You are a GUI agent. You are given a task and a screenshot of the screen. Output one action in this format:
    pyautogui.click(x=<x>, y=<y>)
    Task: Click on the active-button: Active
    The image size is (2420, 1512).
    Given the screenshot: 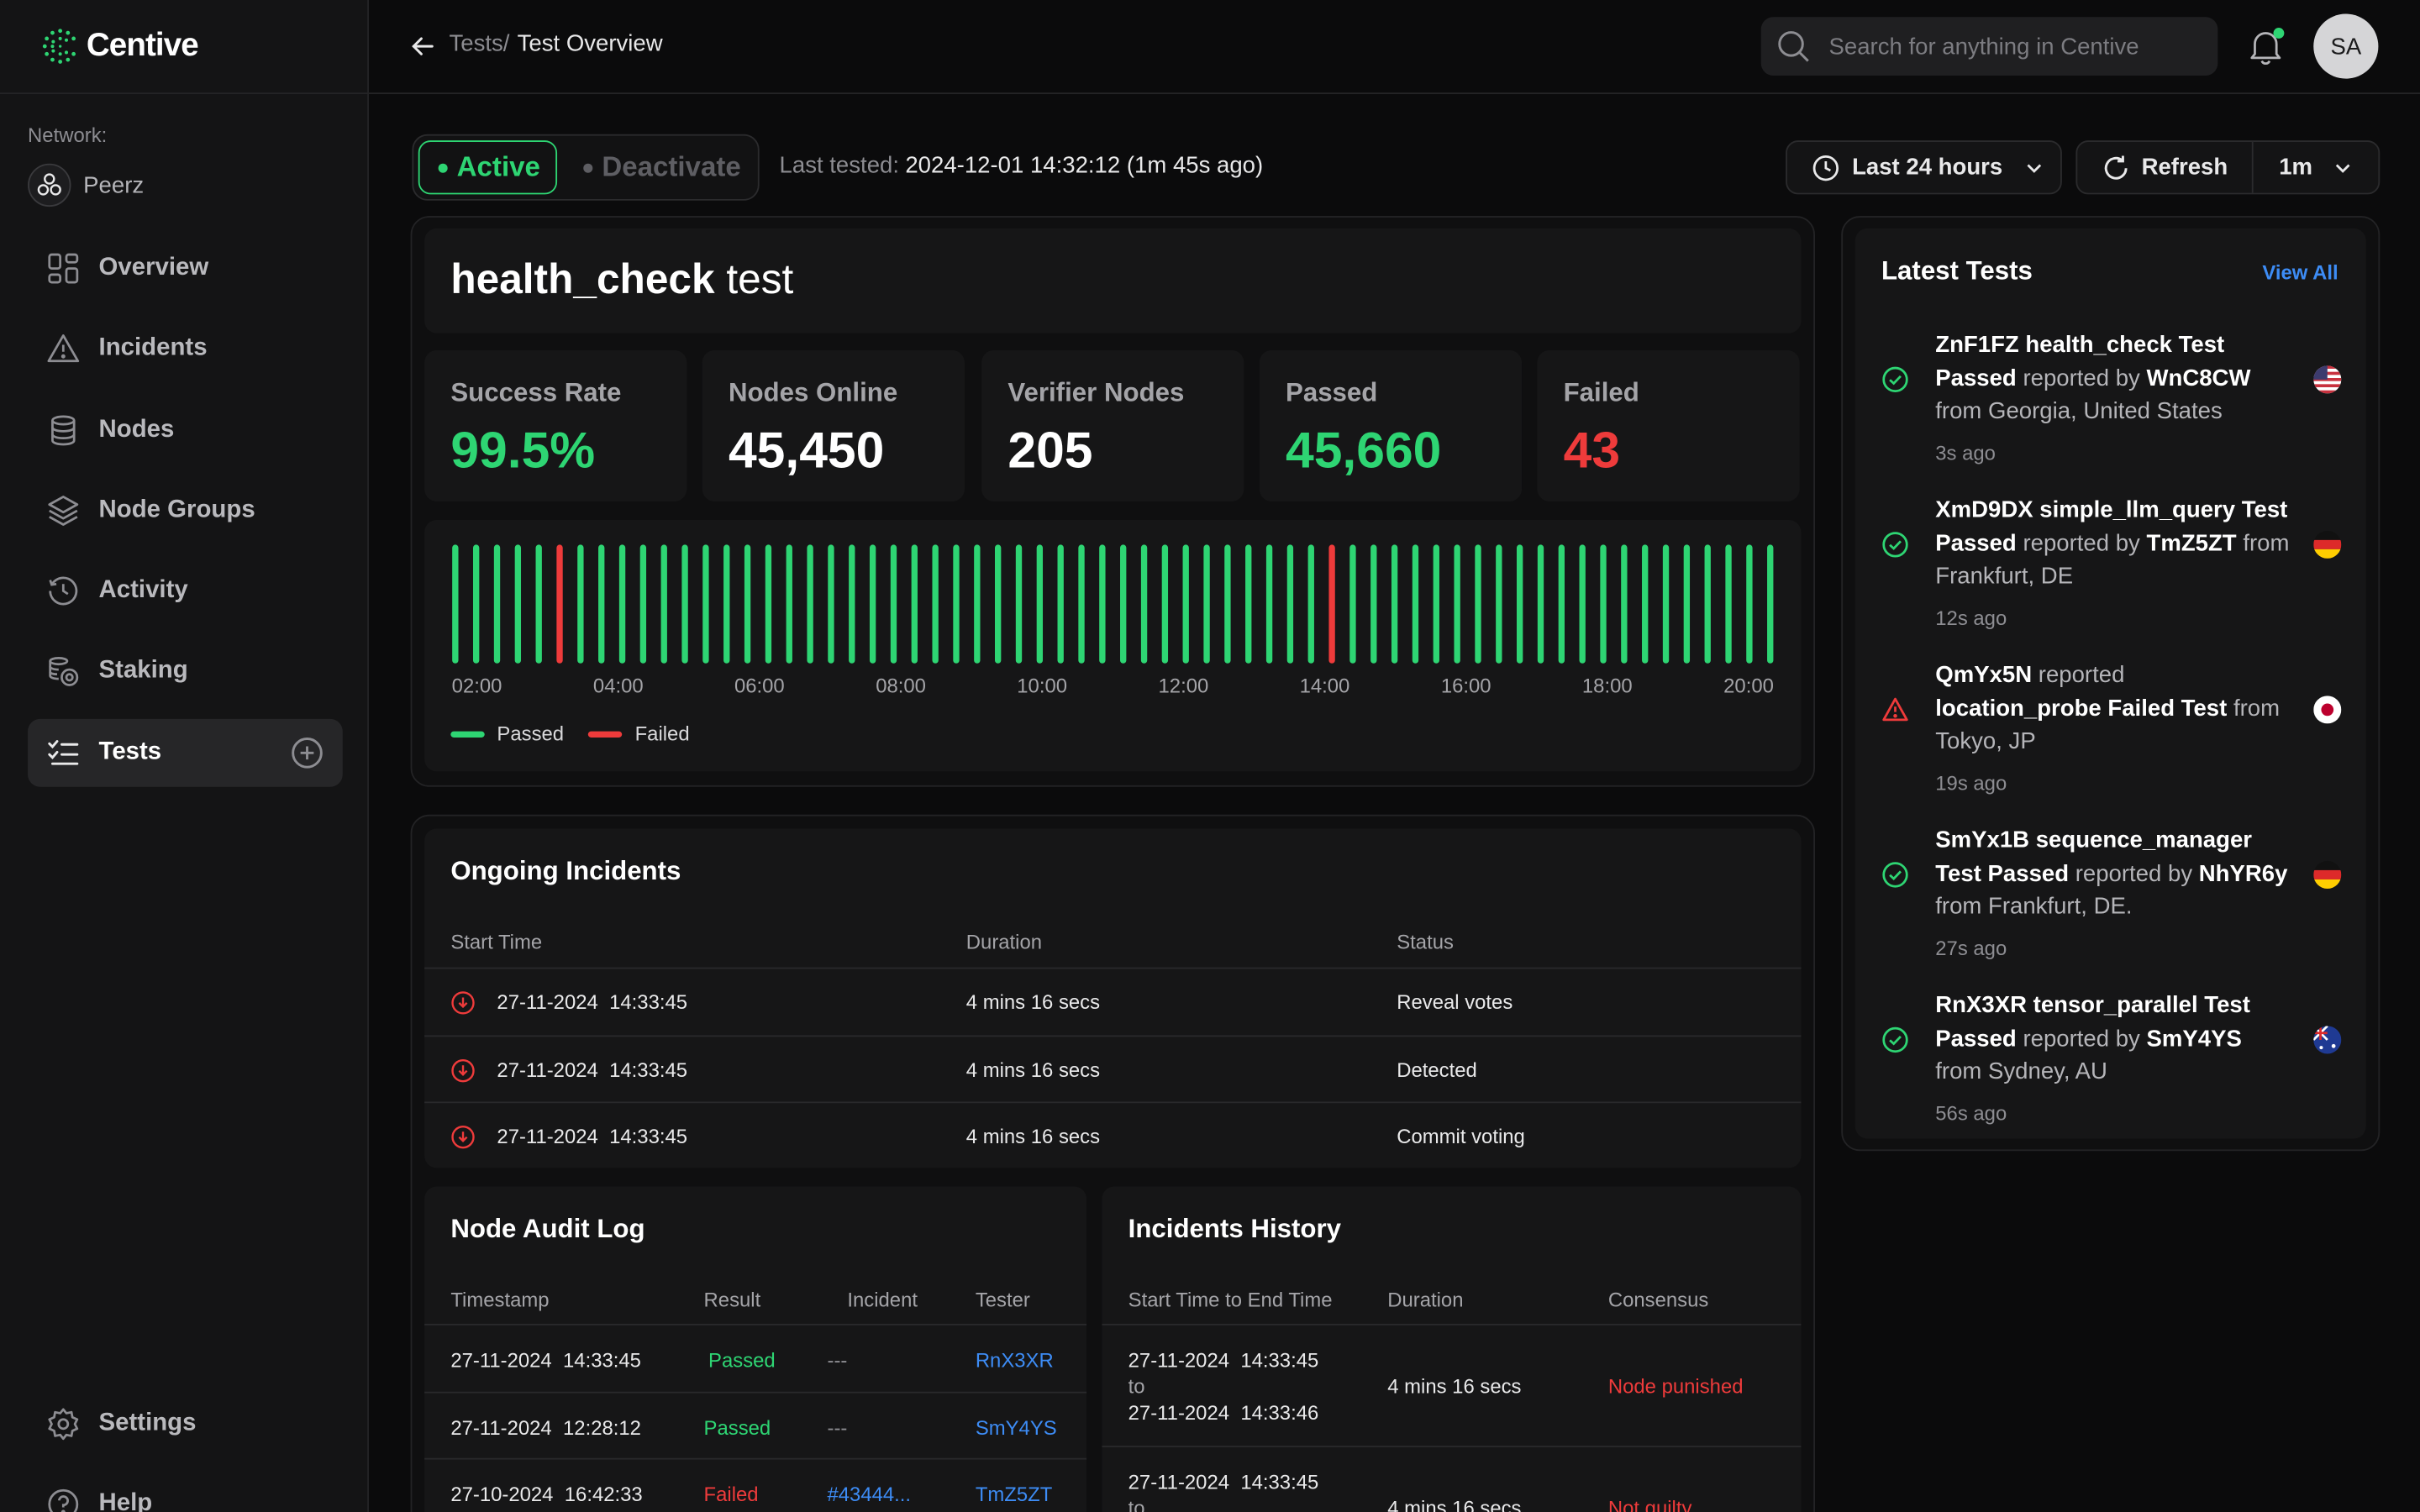 What is the action you would take?
    pyautogui.click(x=488, y=167)
    